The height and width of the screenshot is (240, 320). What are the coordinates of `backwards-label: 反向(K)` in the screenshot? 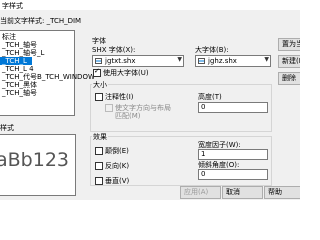 It's located at (117, 166).